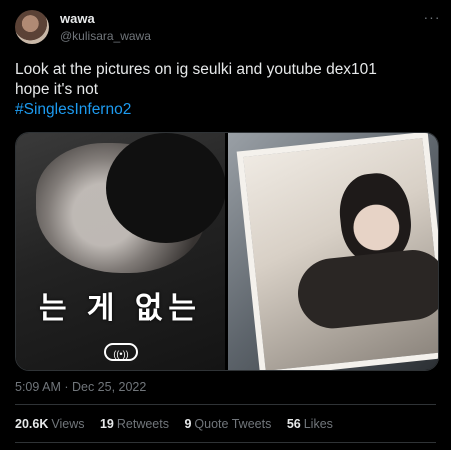  Describe the element at coordinates (80, 387) in the screenshot. I see `tweet-timestamp: 5:09 AM · Dec 25, 2022` at that location.